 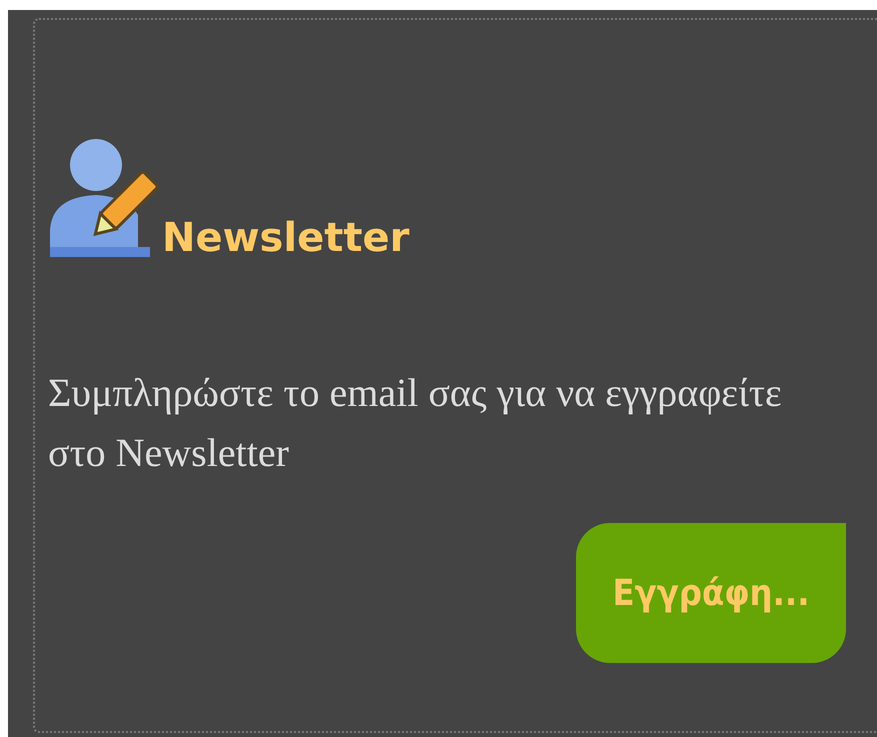 I want to click on widget-title: Newsletter, so click(x=286, y=238).